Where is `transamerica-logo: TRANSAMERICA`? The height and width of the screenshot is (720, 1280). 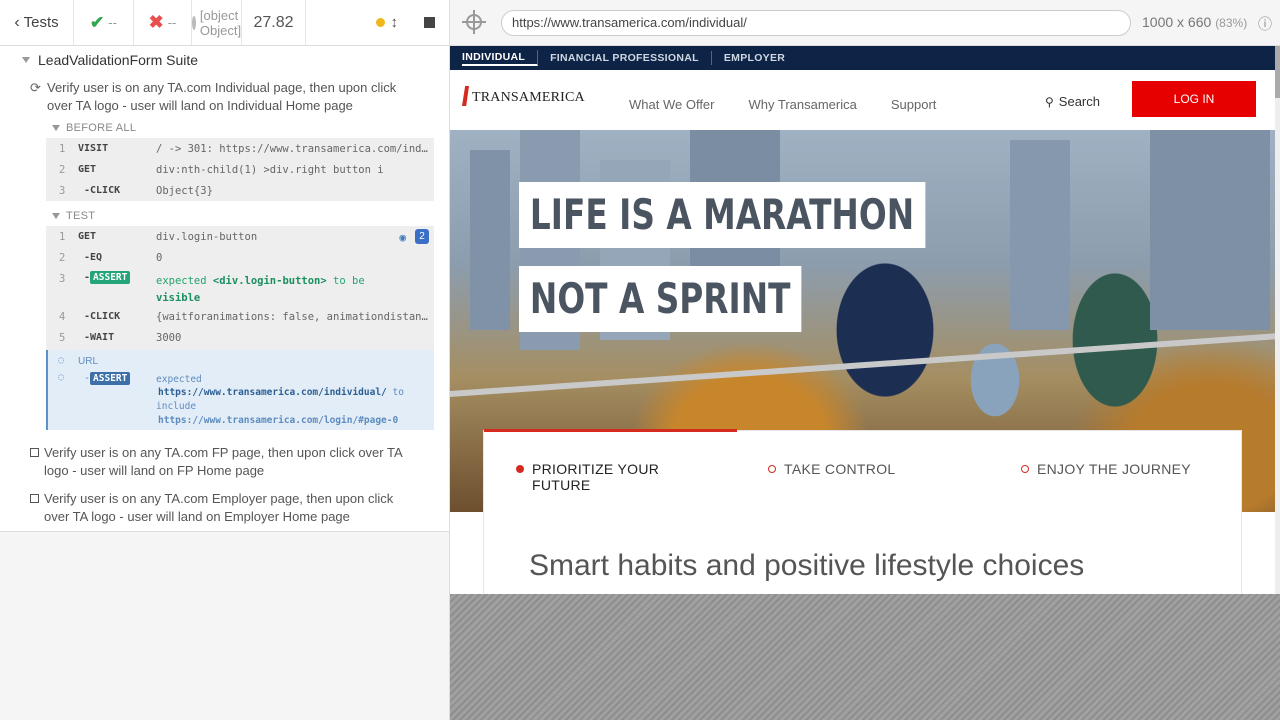
transamerica-logo: TRANSAMERICA is located at coordinates (523, 96).